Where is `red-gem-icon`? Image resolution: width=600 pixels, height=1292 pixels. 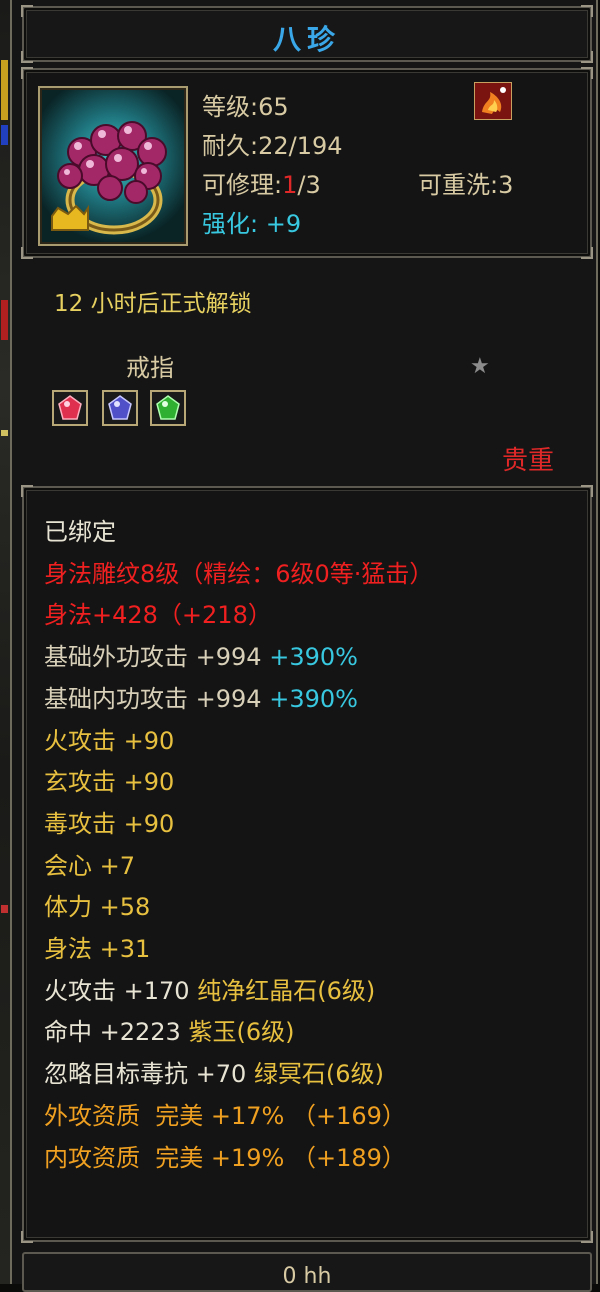 red-gem-icon is located at coordinates (70, 408).